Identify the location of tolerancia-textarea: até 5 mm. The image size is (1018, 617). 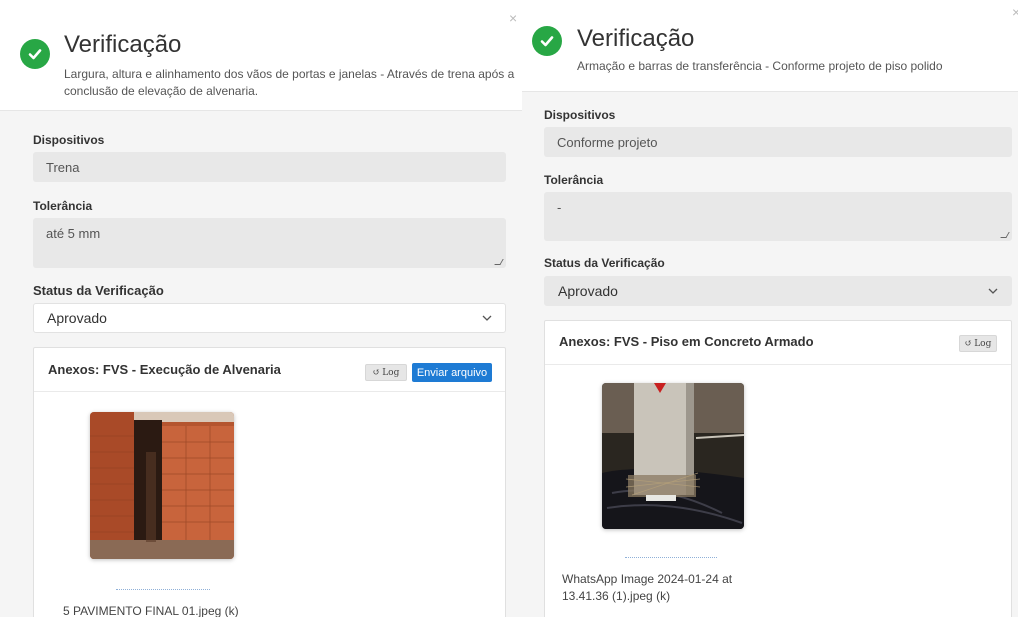
(269, 243).